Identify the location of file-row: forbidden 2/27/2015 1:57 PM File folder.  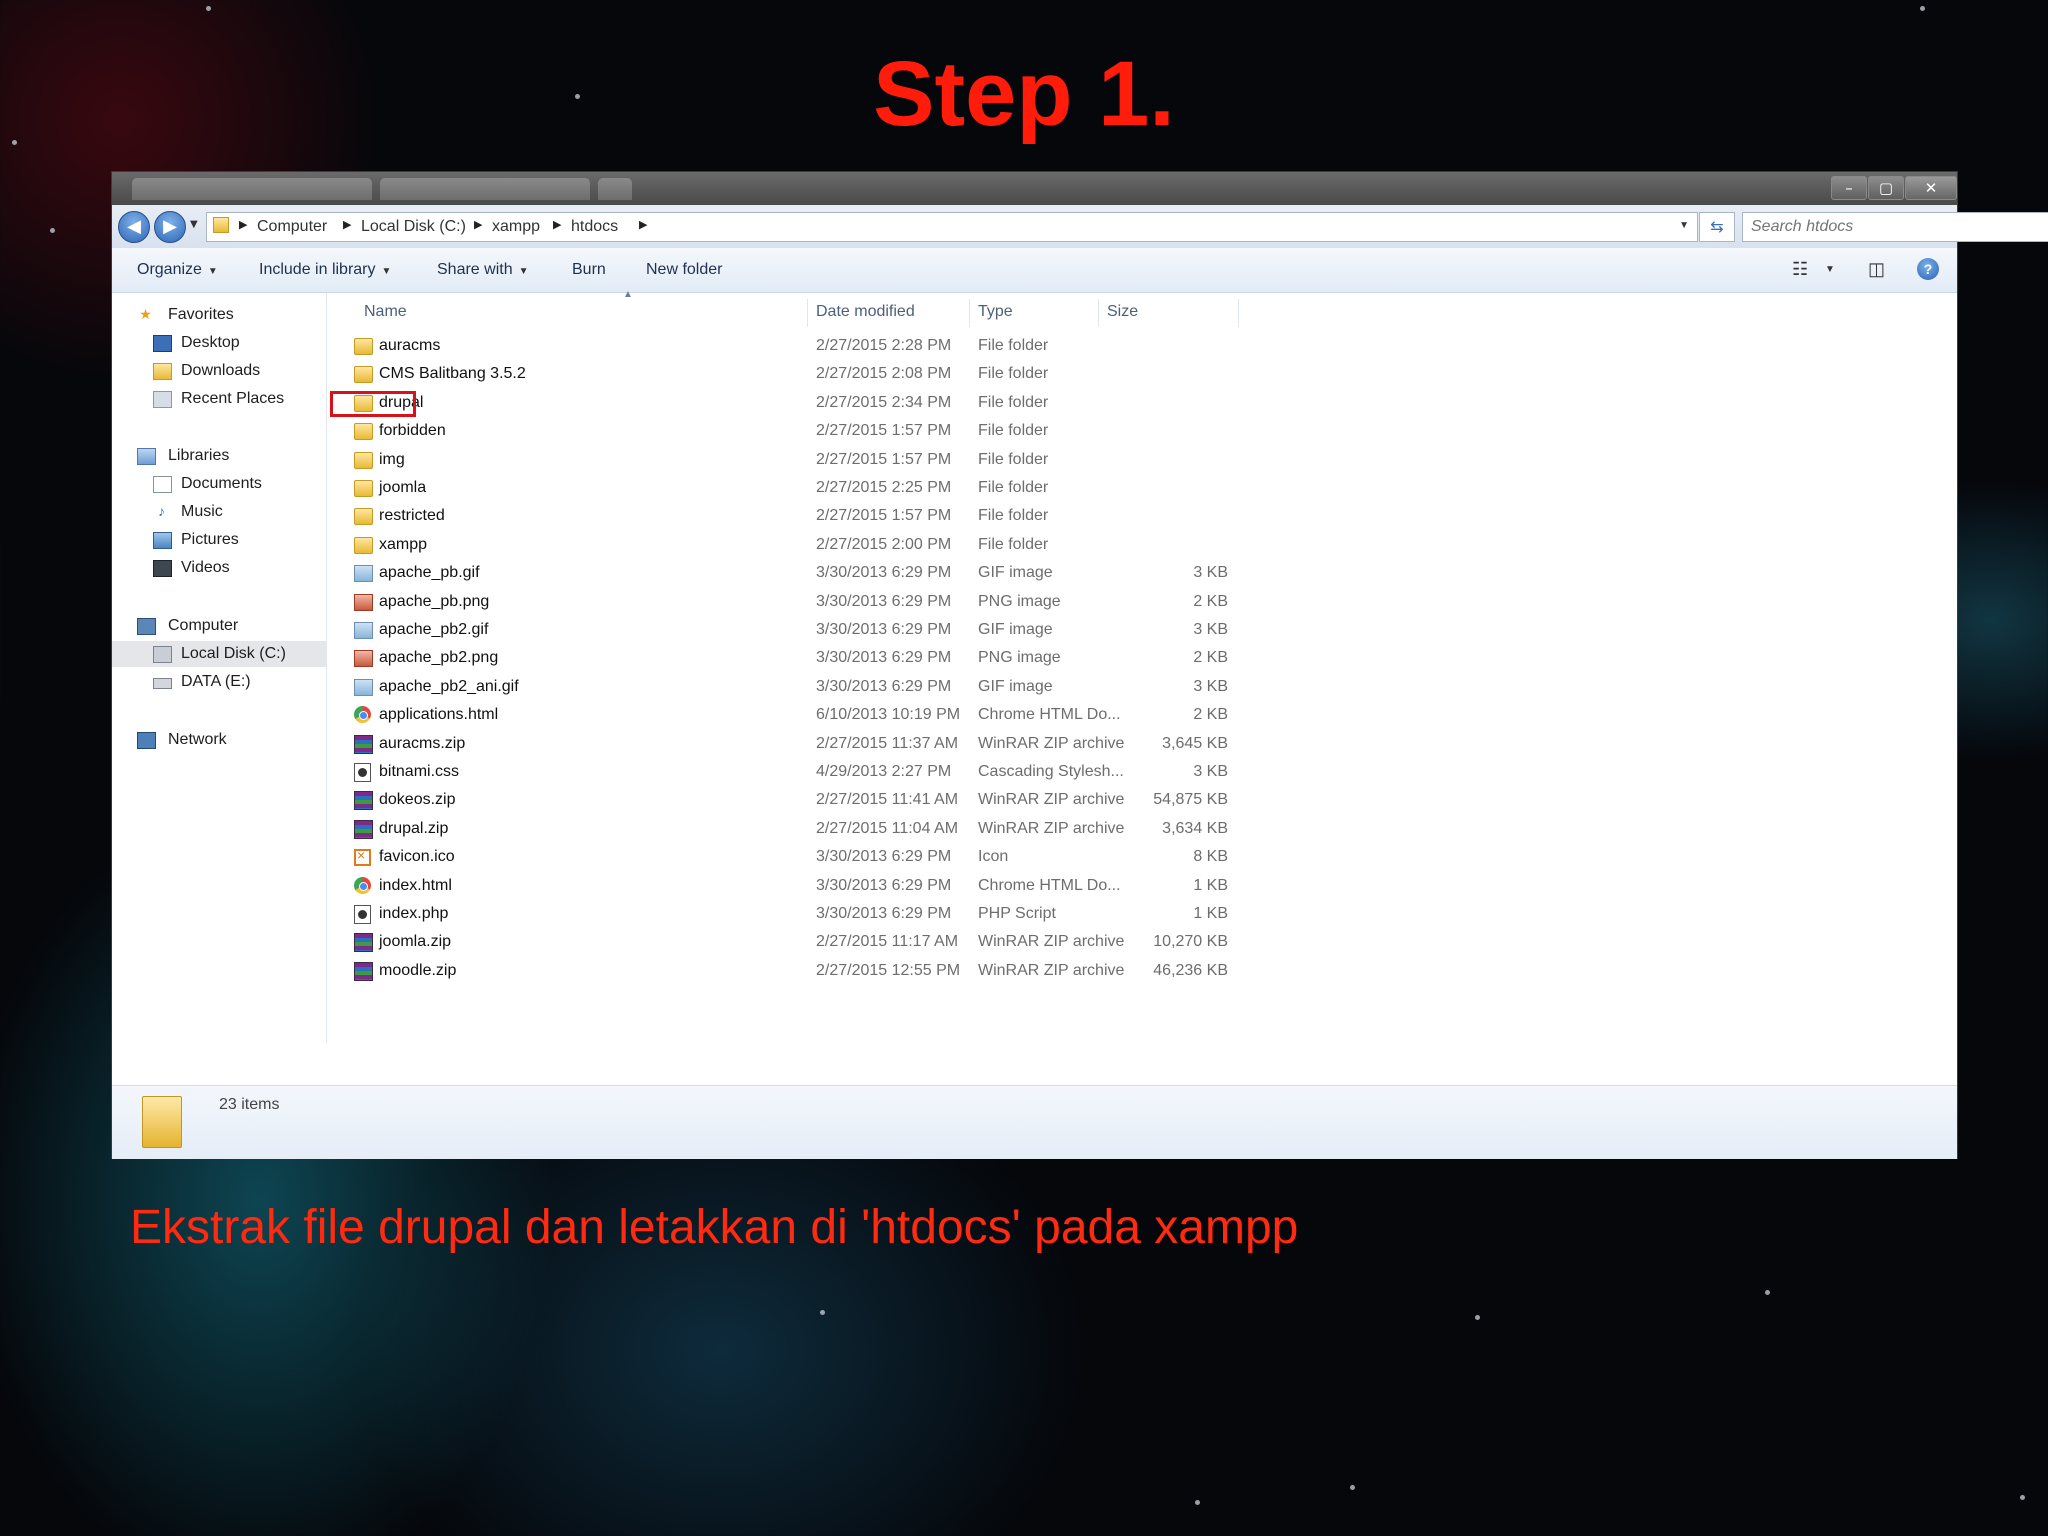
(1142, 432).